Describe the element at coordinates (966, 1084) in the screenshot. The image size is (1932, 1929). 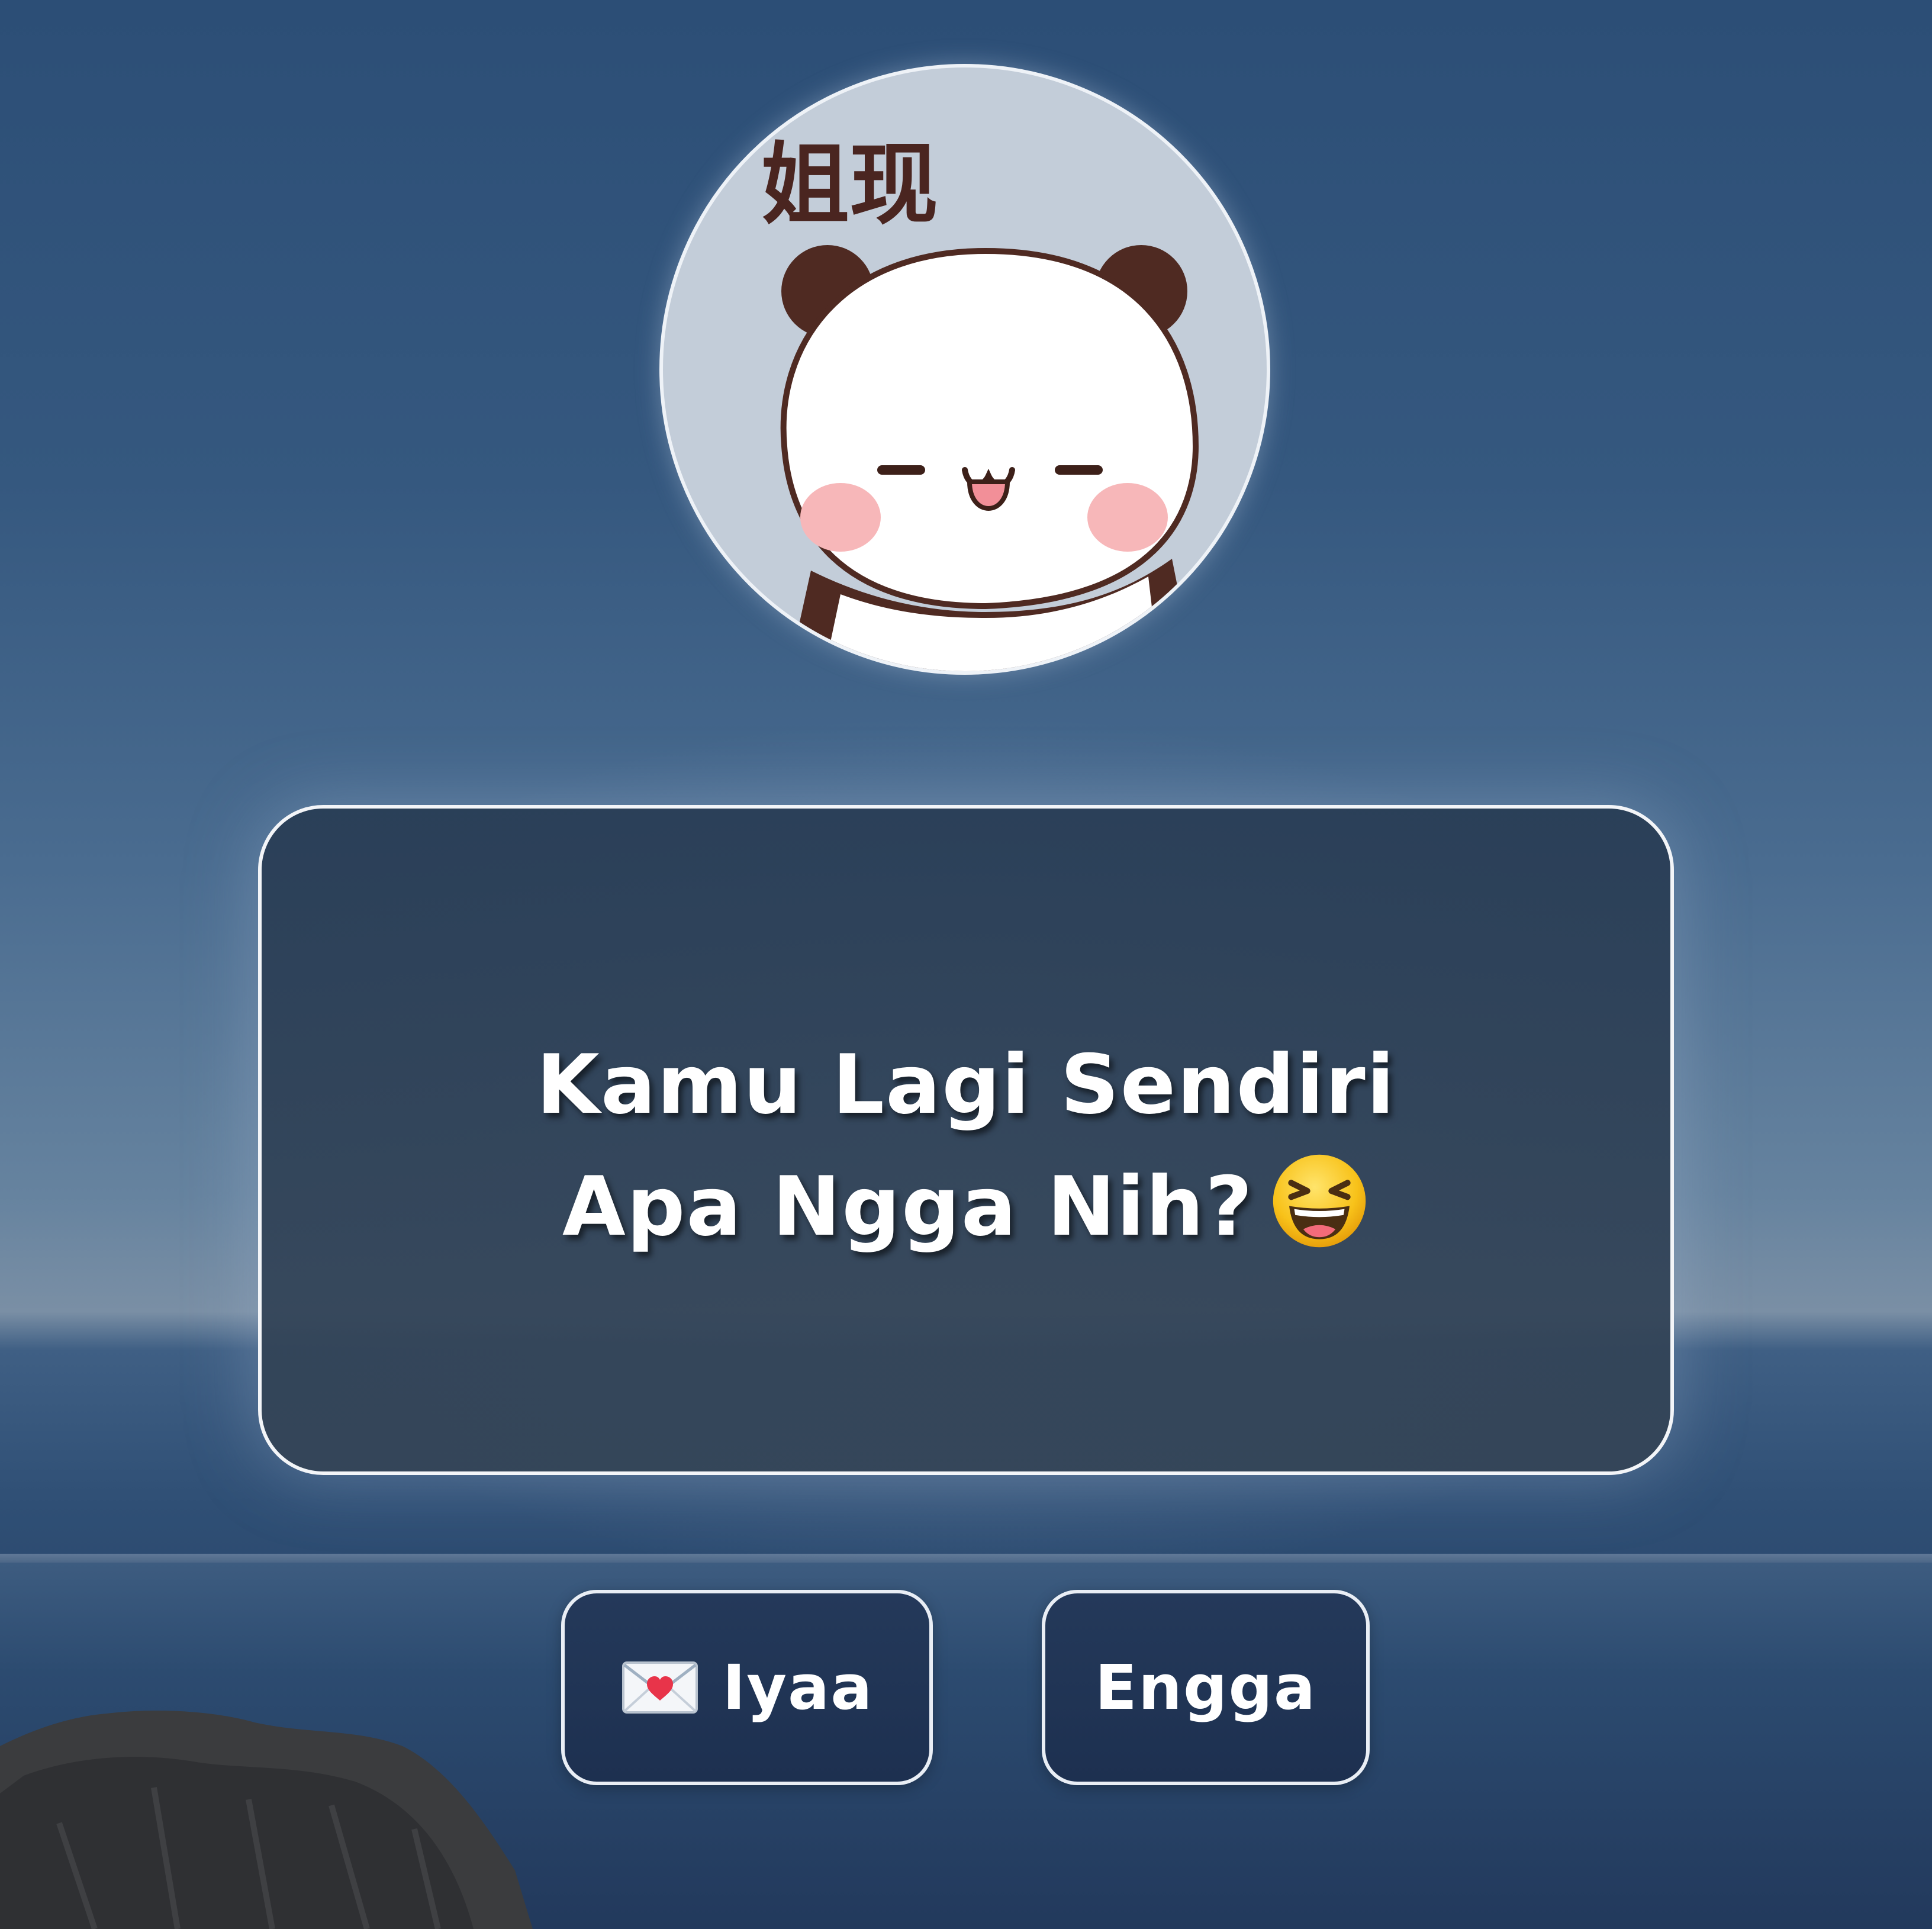
I see `message-line-1: Kamu Lagi Sendiri` at that location.